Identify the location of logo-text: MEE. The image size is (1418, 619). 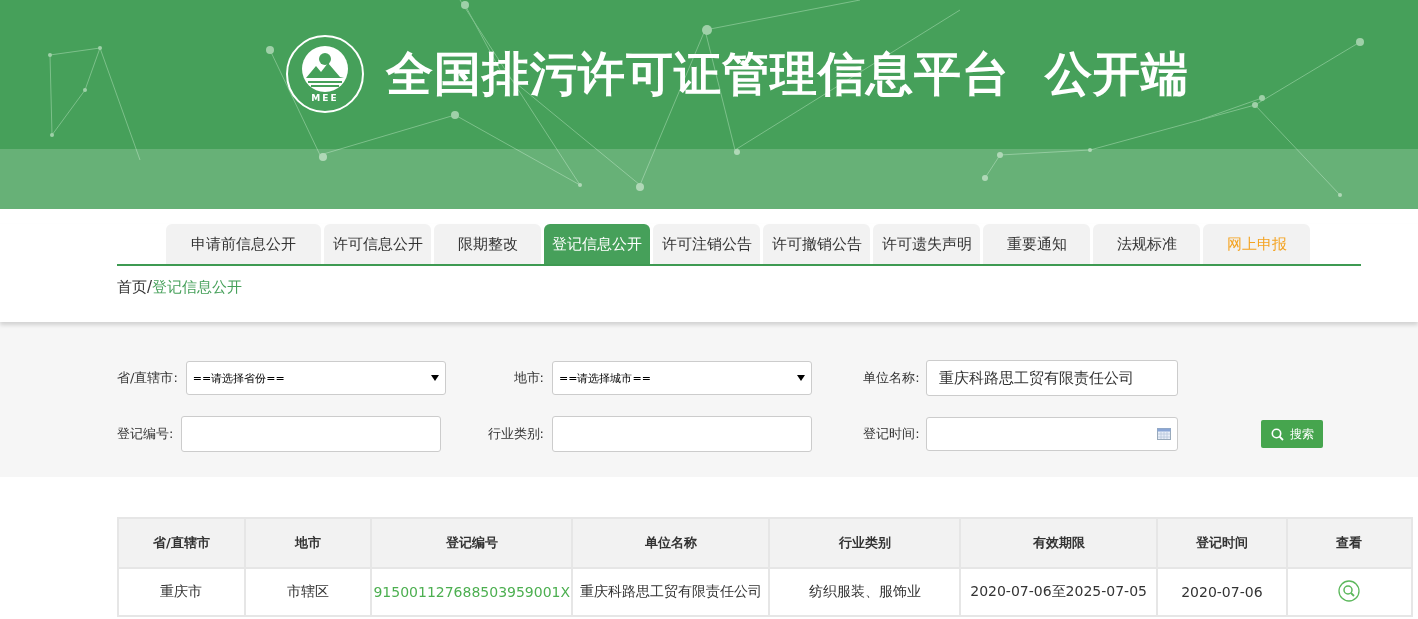
(325, 97).